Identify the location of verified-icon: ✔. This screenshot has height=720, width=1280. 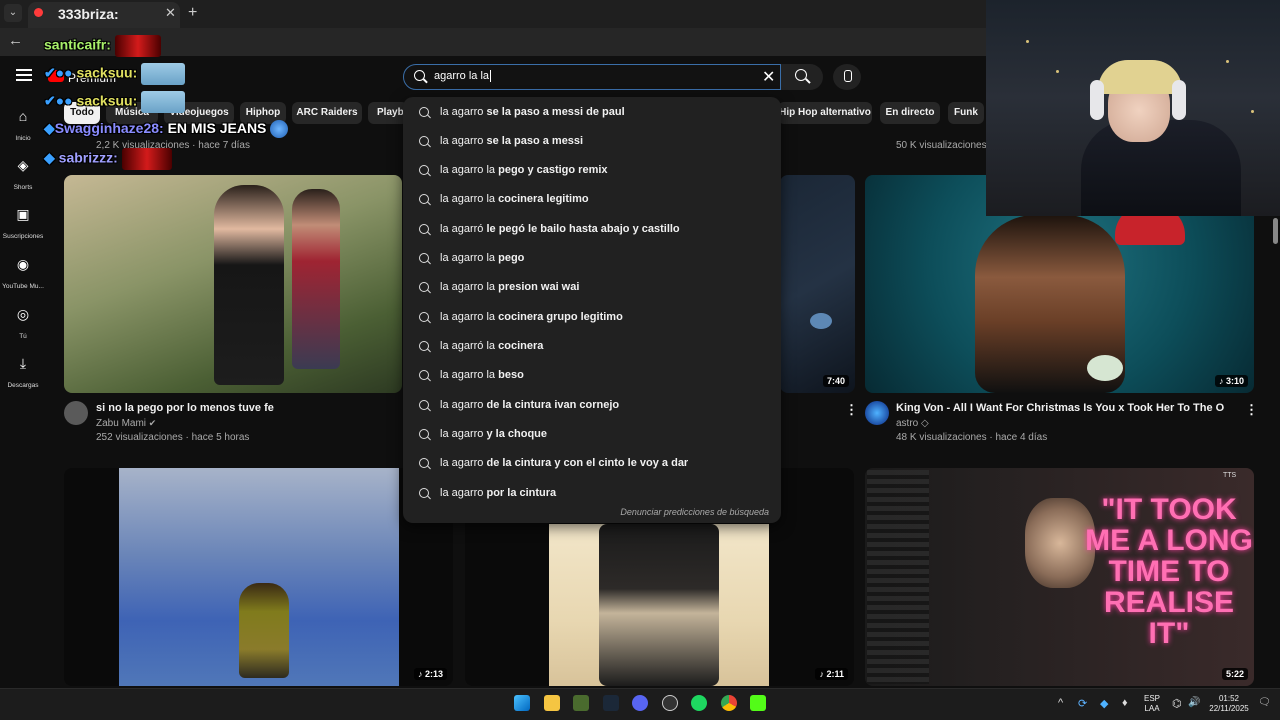
(152, 423).